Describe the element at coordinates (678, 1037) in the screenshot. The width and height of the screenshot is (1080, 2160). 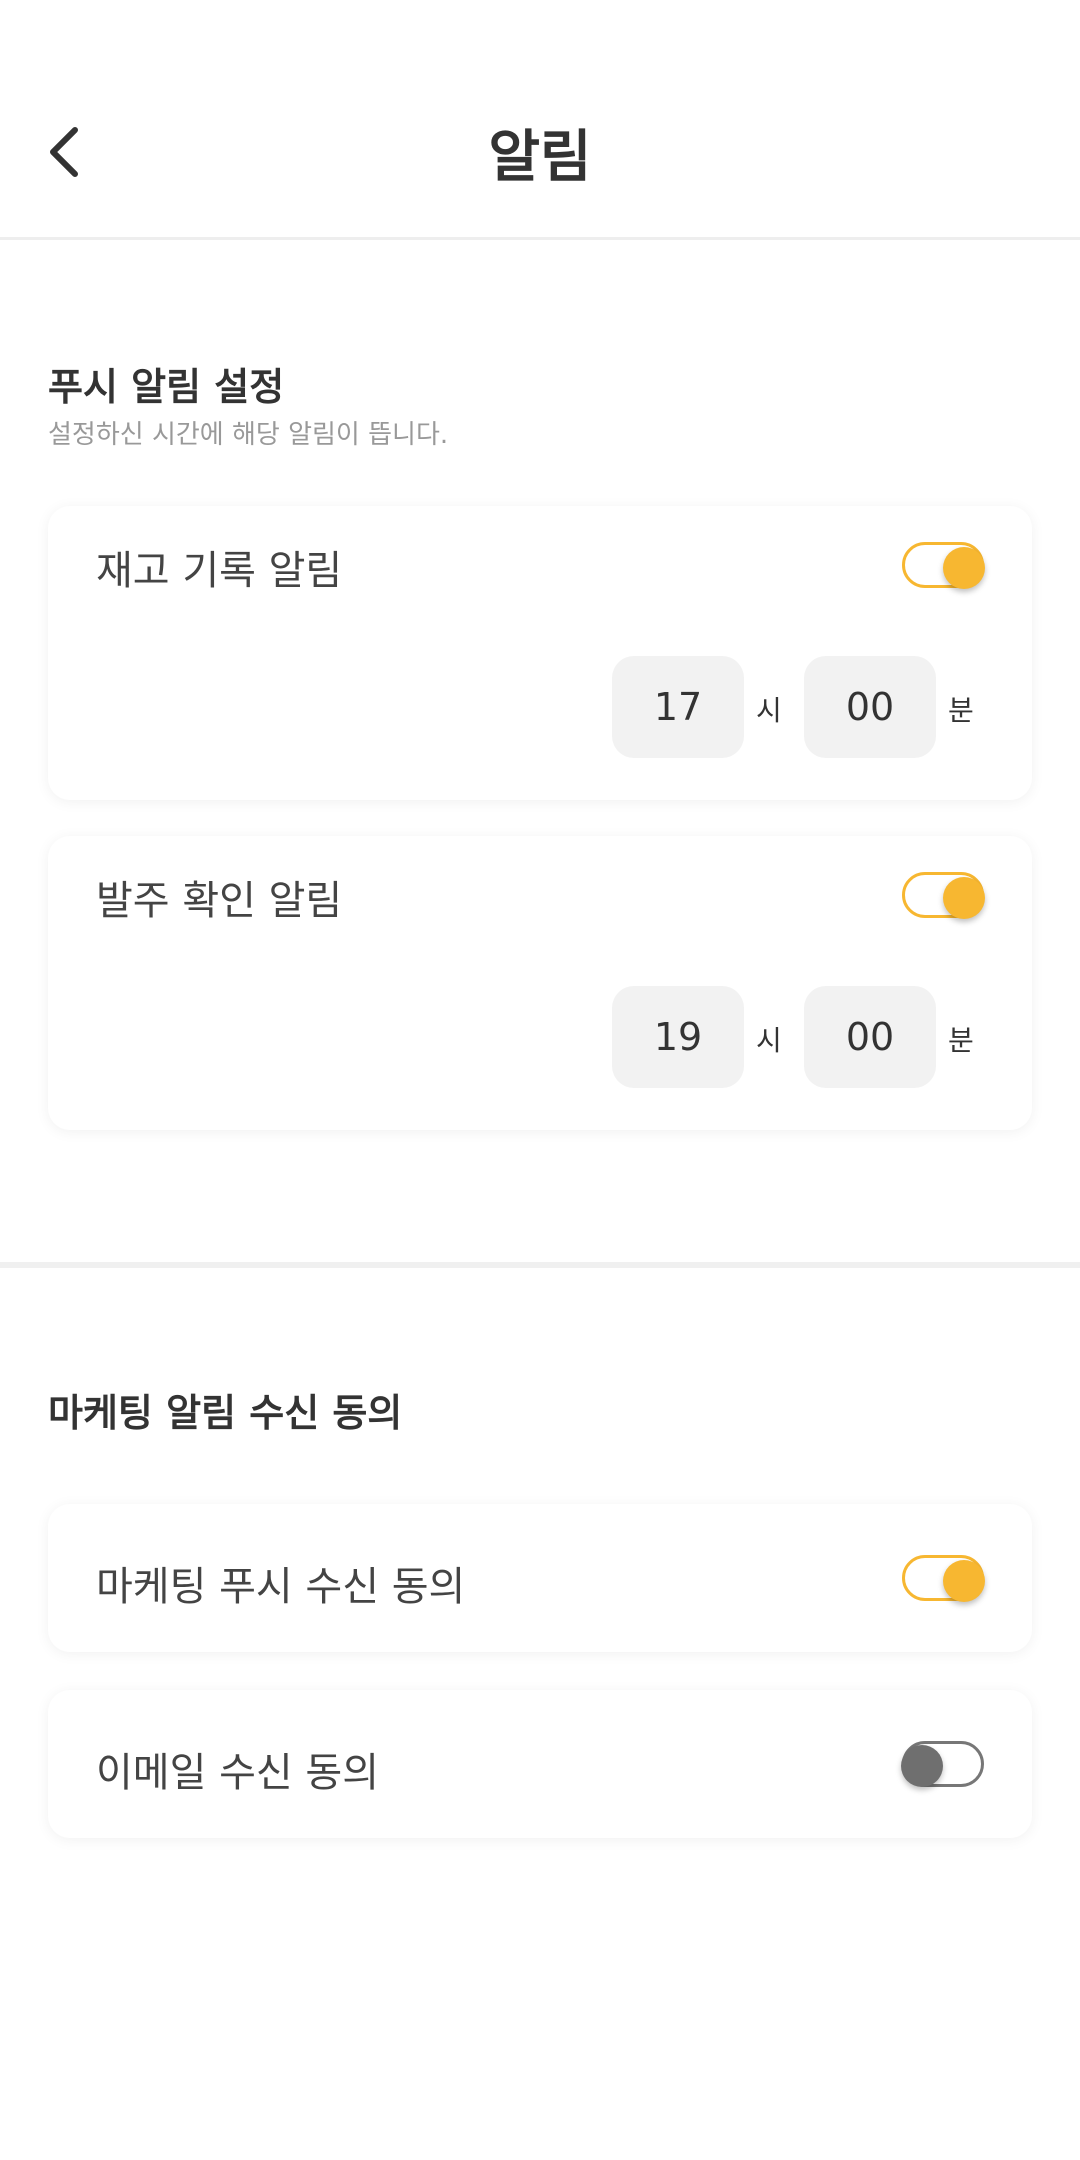
I see `order-confirm-hour-input: 19` at that location.